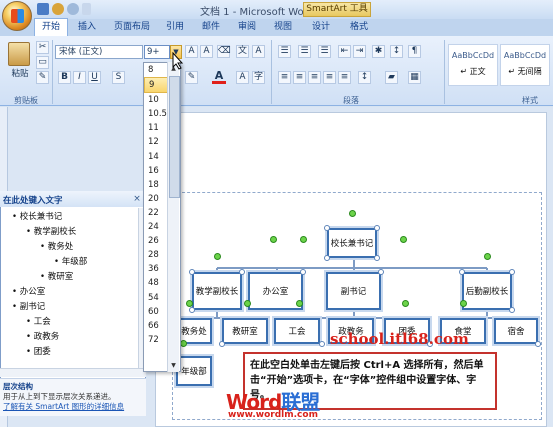  What do you see at coordinates (353, 291) in the screenshot?
I see `org-box-level2: 副书记` at bounding box center [353, 291].